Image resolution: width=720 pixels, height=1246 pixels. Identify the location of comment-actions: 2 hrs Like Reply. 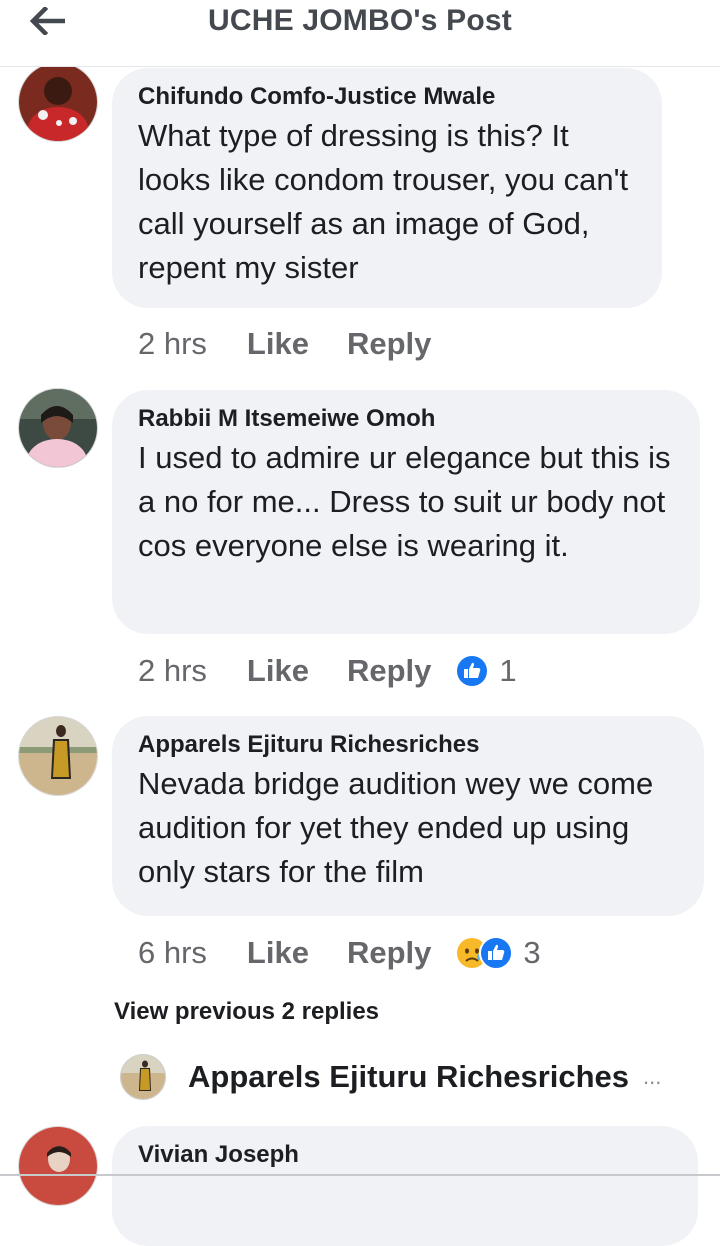
(303, 344).